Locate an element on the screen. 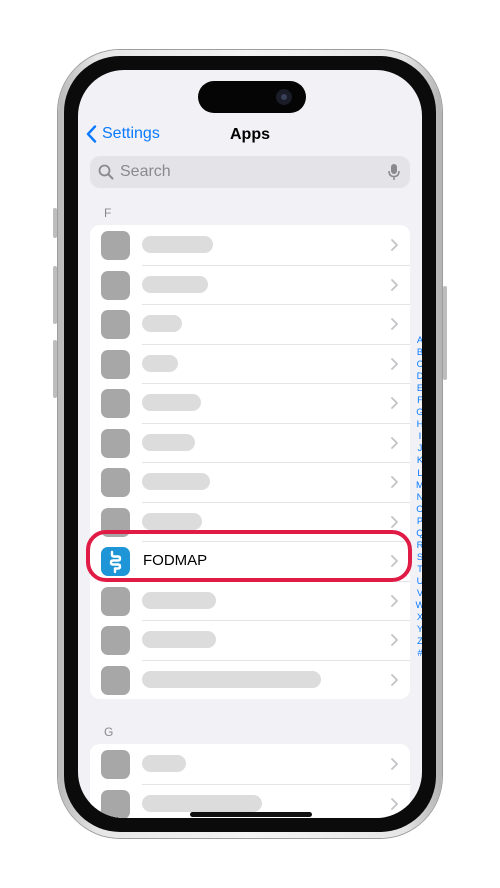 The height and width of the screenshot is (888, 500). index-letter: S is located at coordinates (418, 558).